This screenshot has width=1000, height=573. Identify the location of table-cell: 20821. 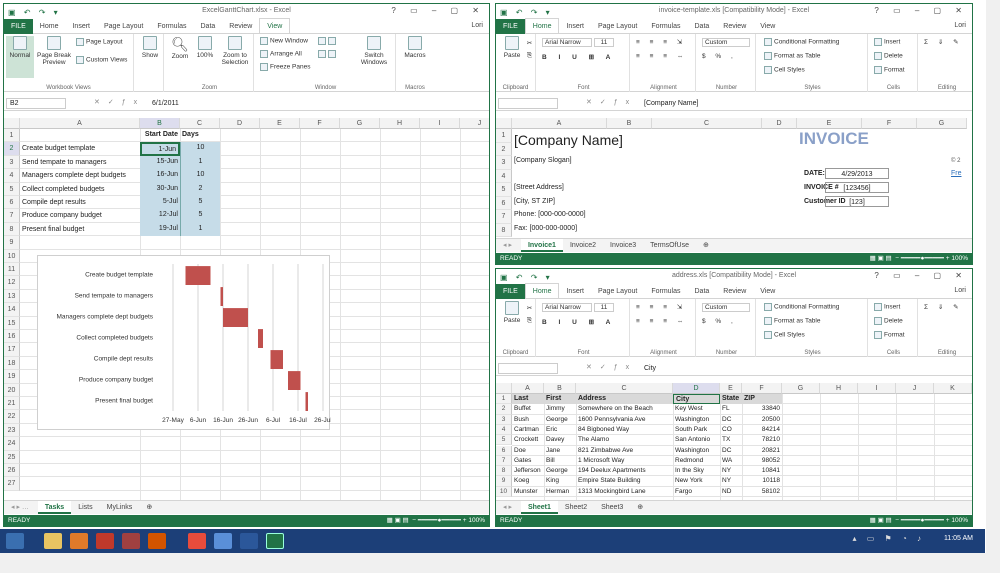
(762, 451).